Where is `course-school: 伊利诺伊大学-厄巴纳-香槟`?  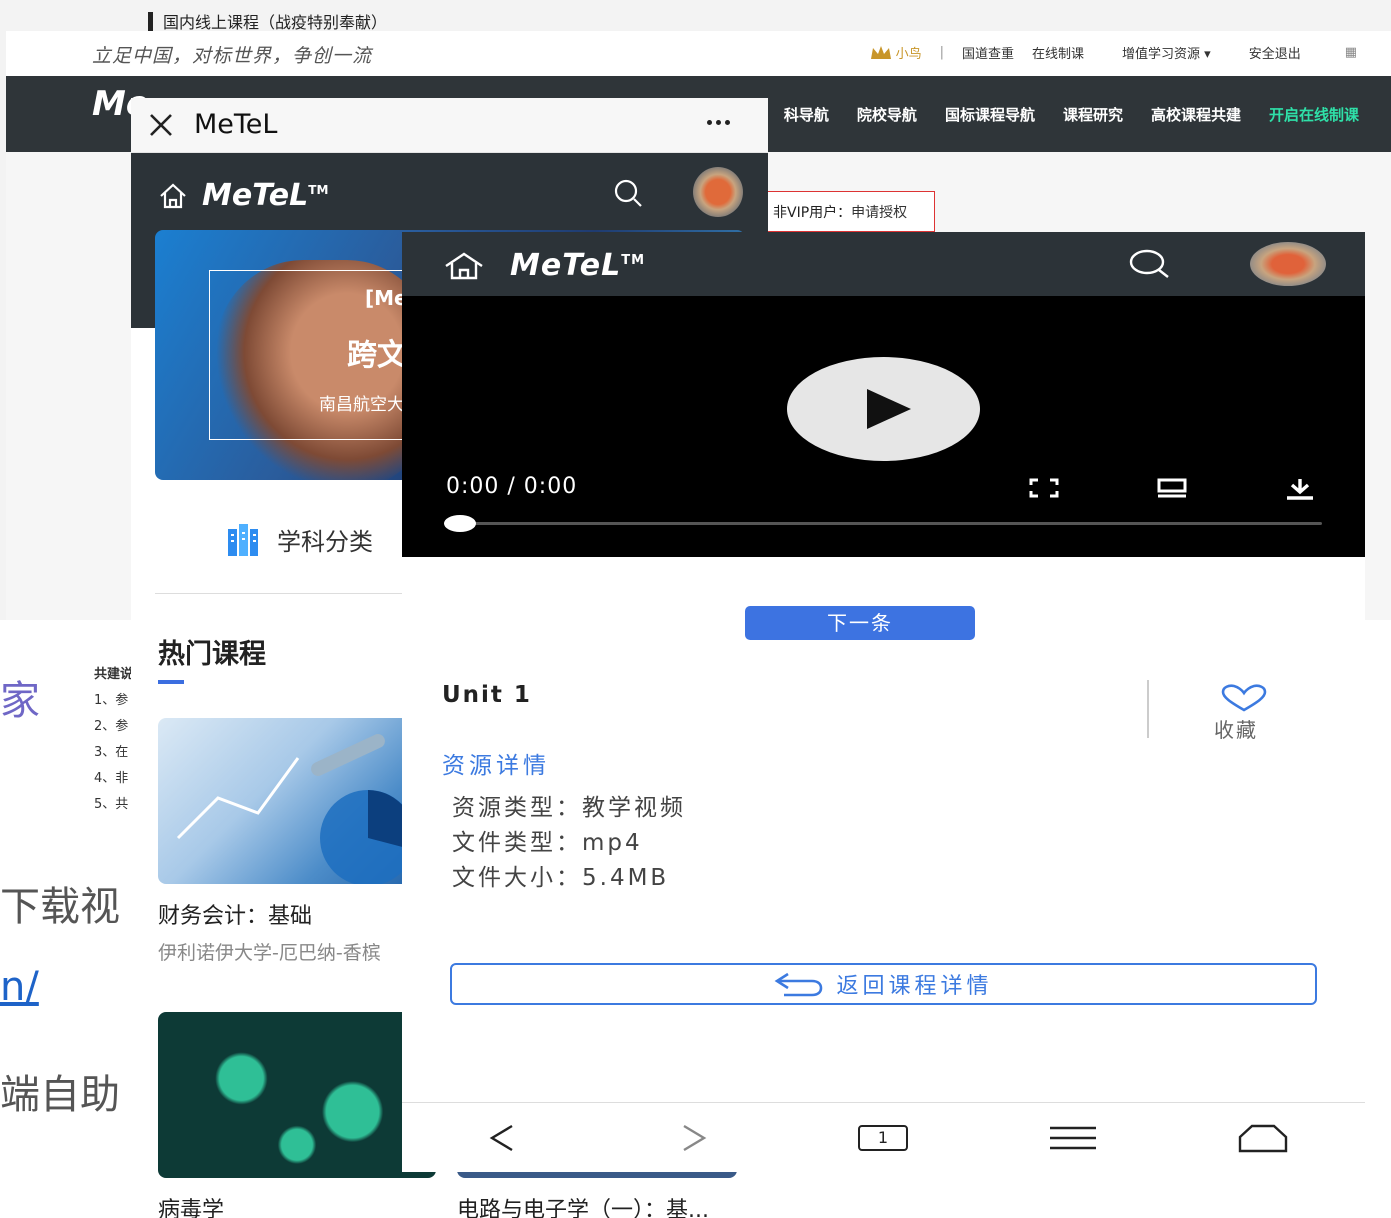
course-school: 伊利诺伊大学-厄巴纳-香槟 is located at coordinates (269, 953).